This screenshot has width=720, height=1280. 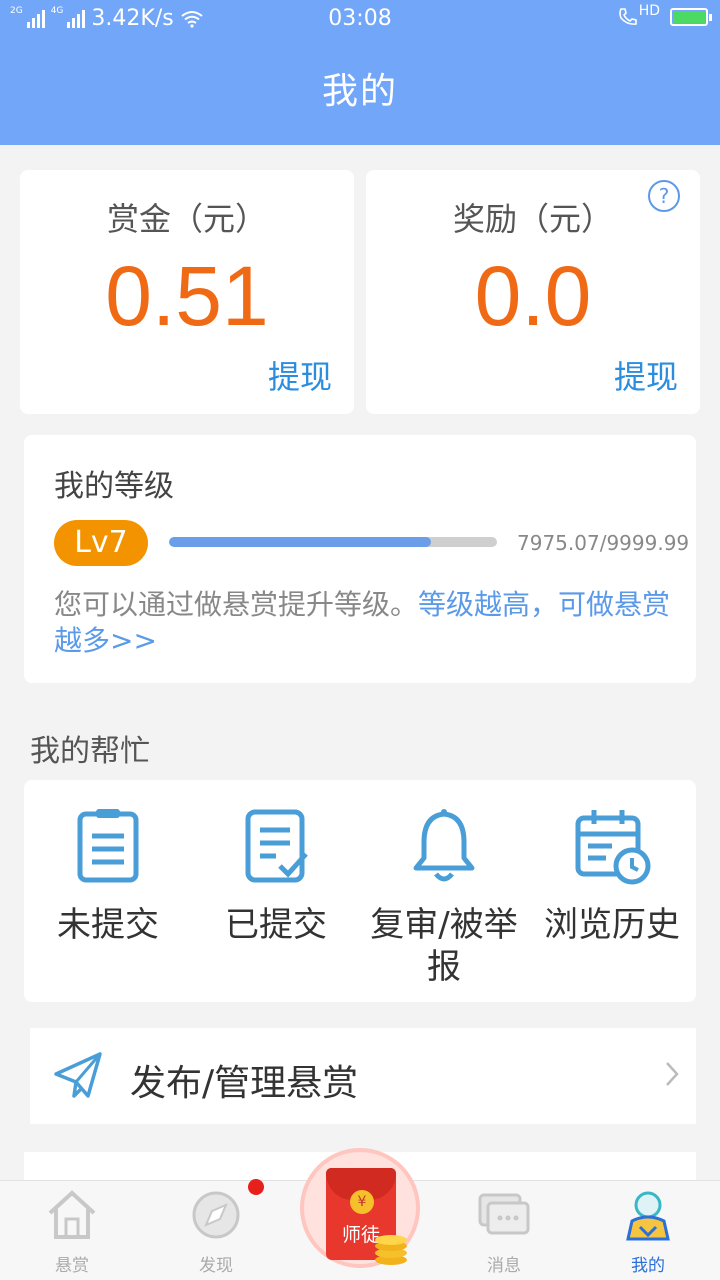 I want to click on status-bar: 2G 4G 3.42K/s 03:08 HD, so click(x=360, y=20).